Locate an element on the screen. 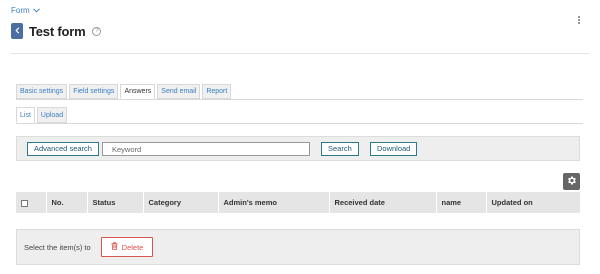 The height and width of the screenshot is (274, 600). select-all-cell is located at coordinates (31, 202).